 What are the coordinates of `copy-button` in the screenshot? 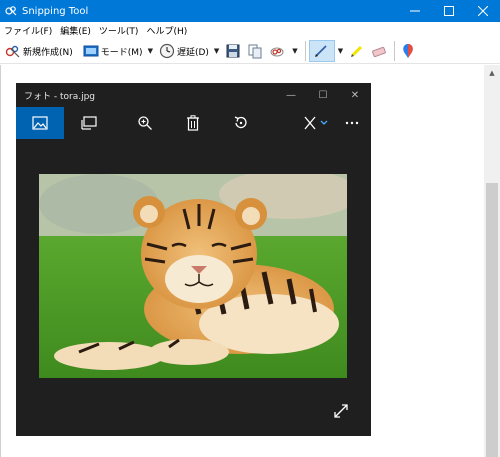 It's located at (256, 51).